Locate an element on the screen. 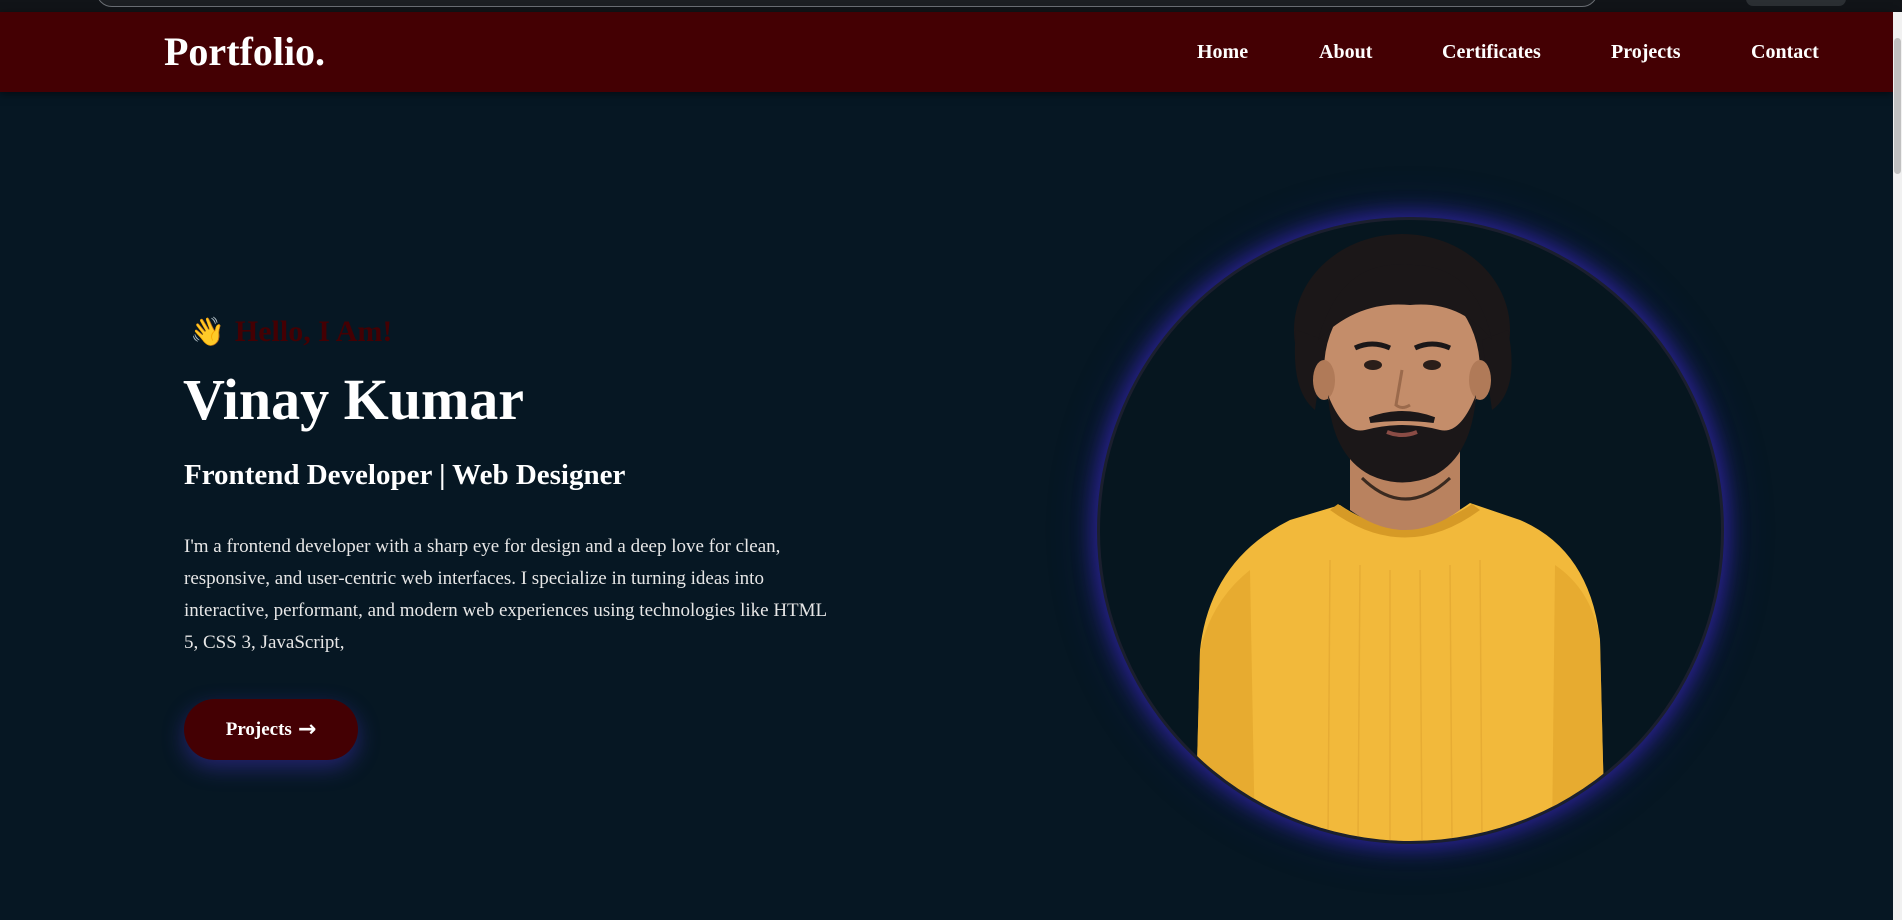 Image resolution: width=1902 pixels, height=920 pixels. nav-link-certificates: Certificates is located at coordinates (1491, 52).